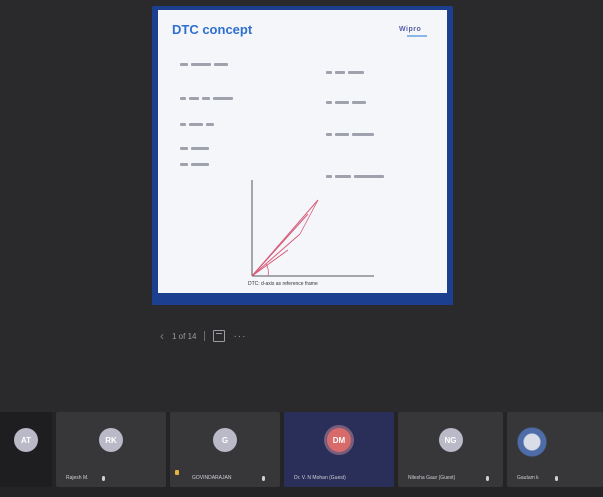 This screenshot has width=603, height=497. What do you see at coordinates (177, 472) in the screenshot?
I see `raised-hand-icon` at bounding box center [177, 472].